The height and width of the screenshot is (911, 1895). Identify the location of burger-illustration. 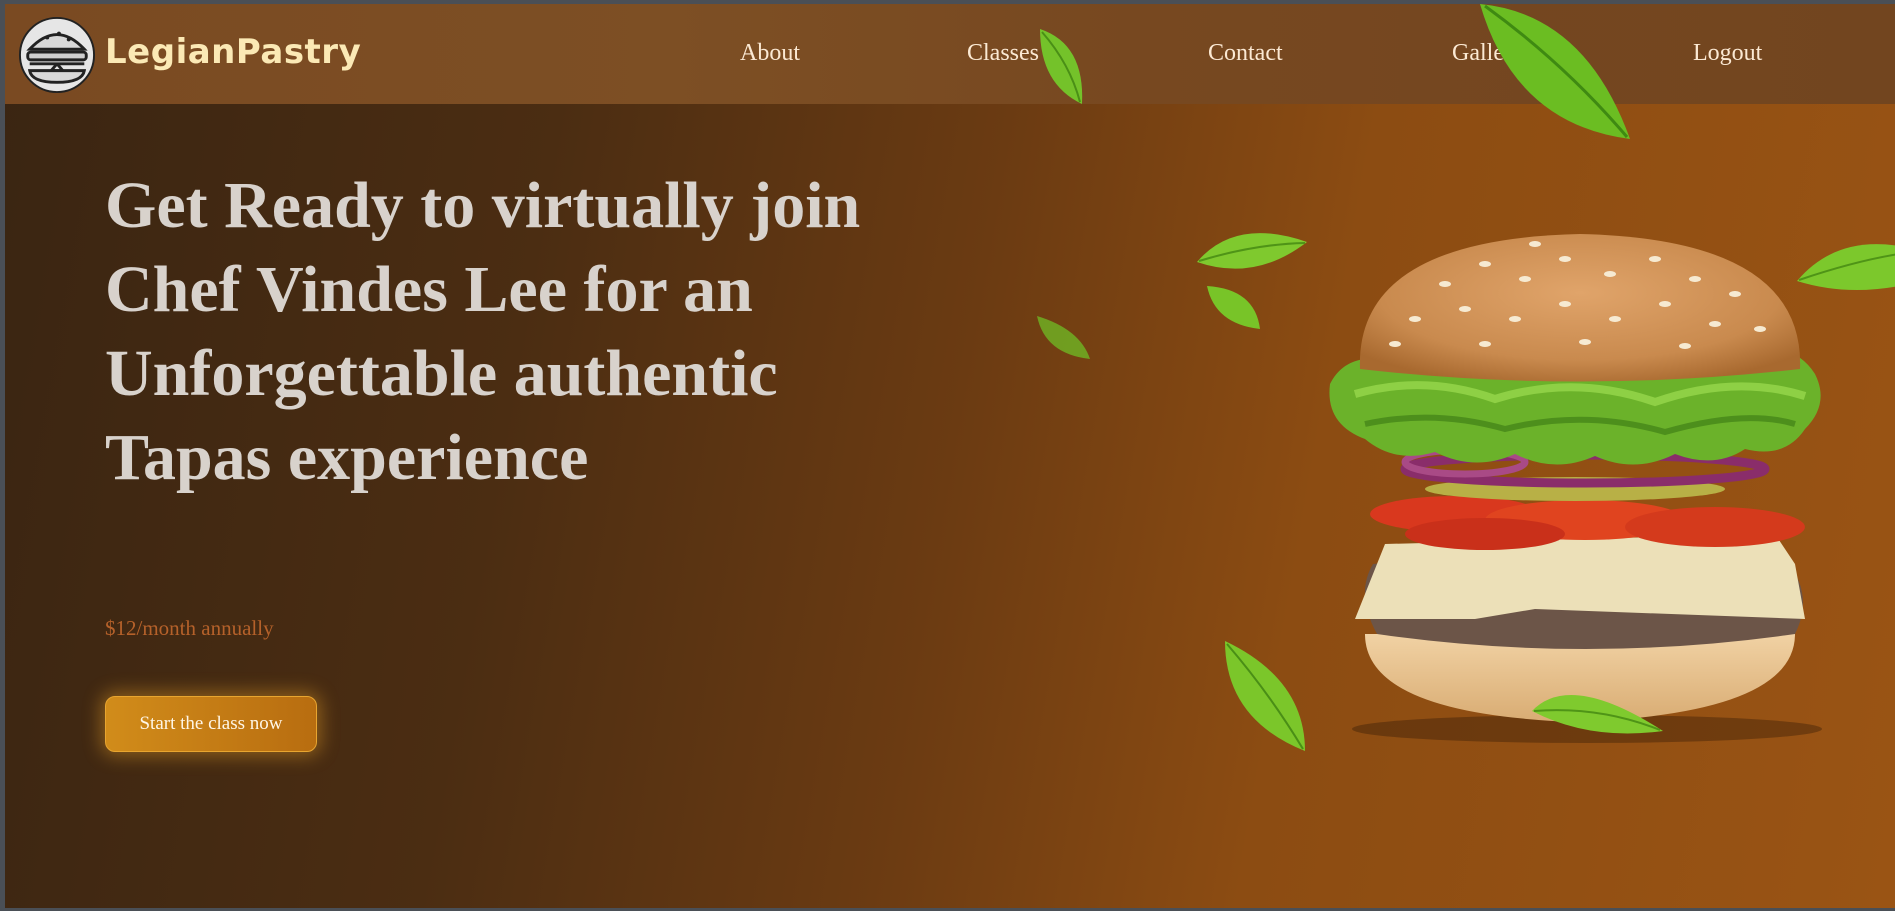
(1575, 488).